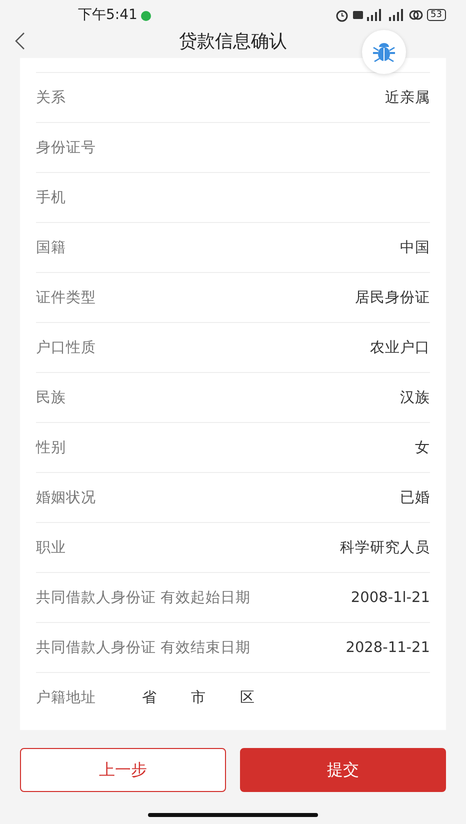  I want to click on field-label: 职业, so click(51, 548).